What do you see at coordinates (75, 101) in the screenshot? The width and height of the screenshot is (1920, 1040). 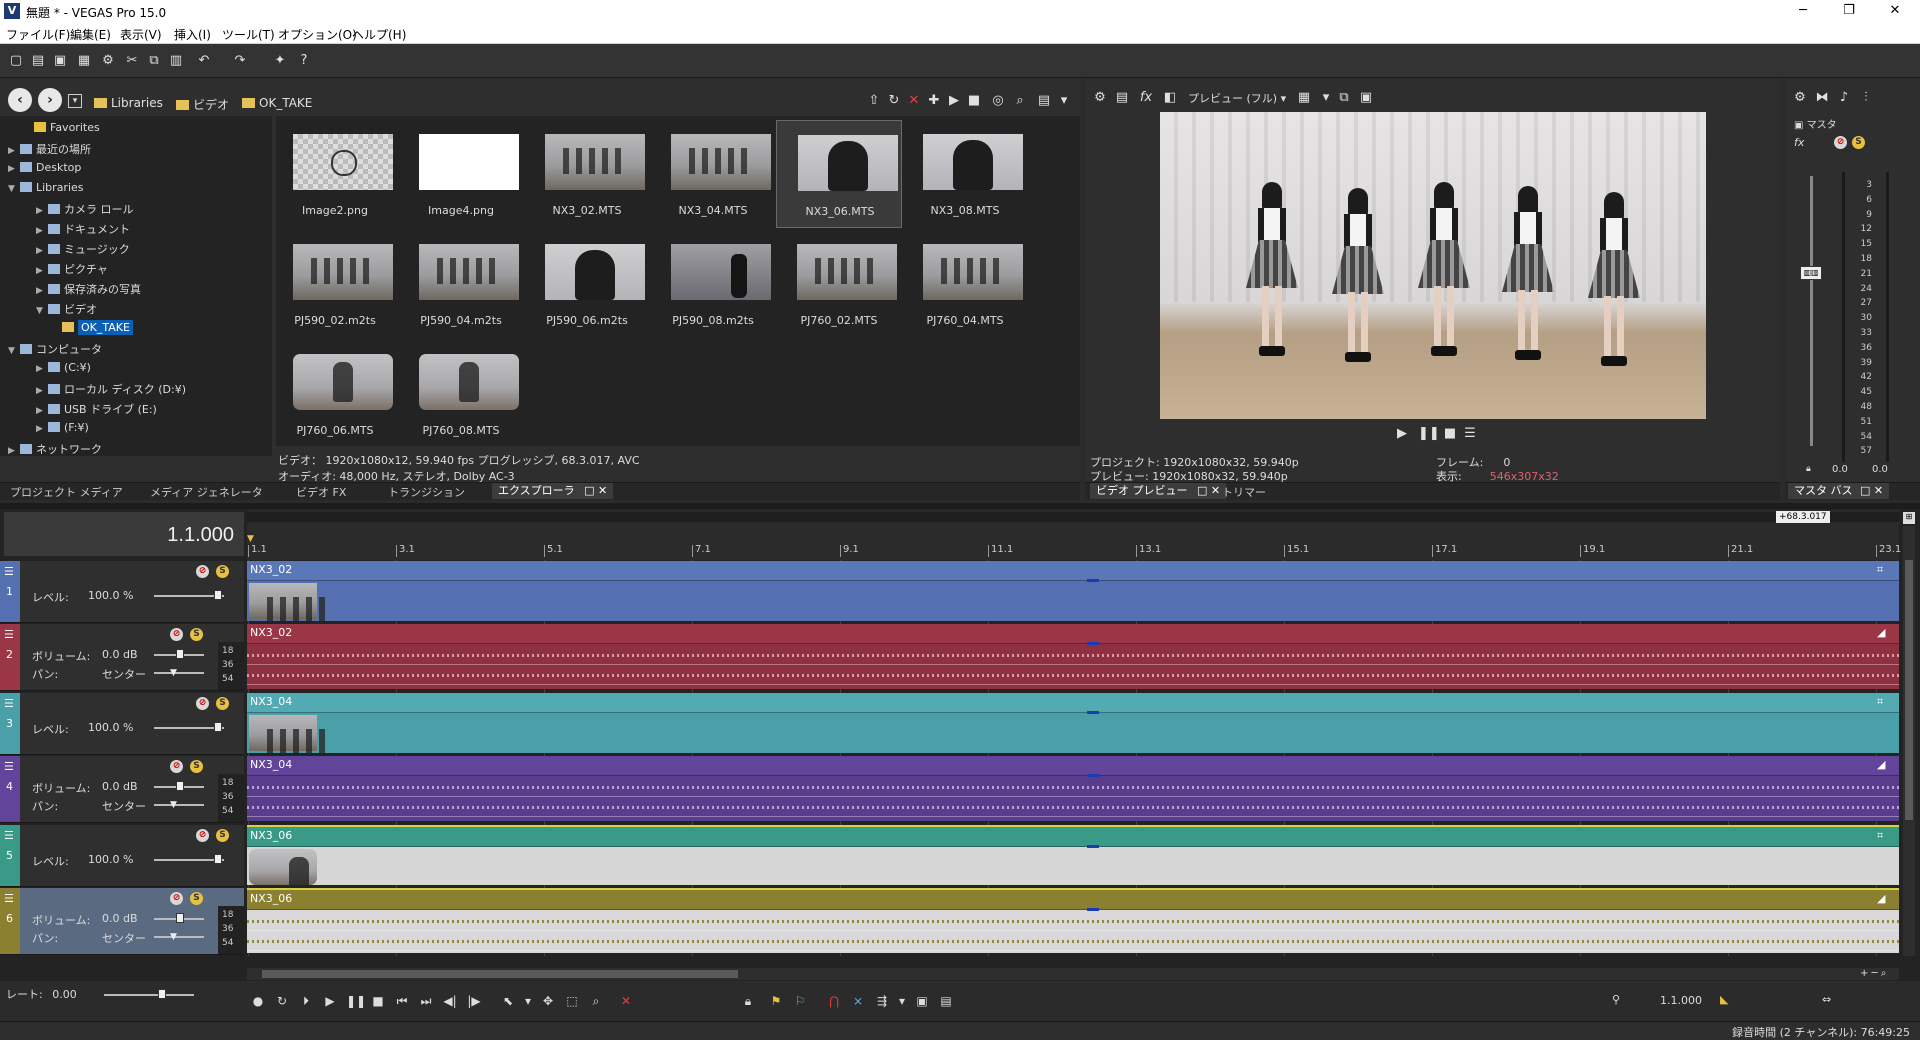 I see `history-dropdown-icon: ▾` at bounding box center [75, 101].